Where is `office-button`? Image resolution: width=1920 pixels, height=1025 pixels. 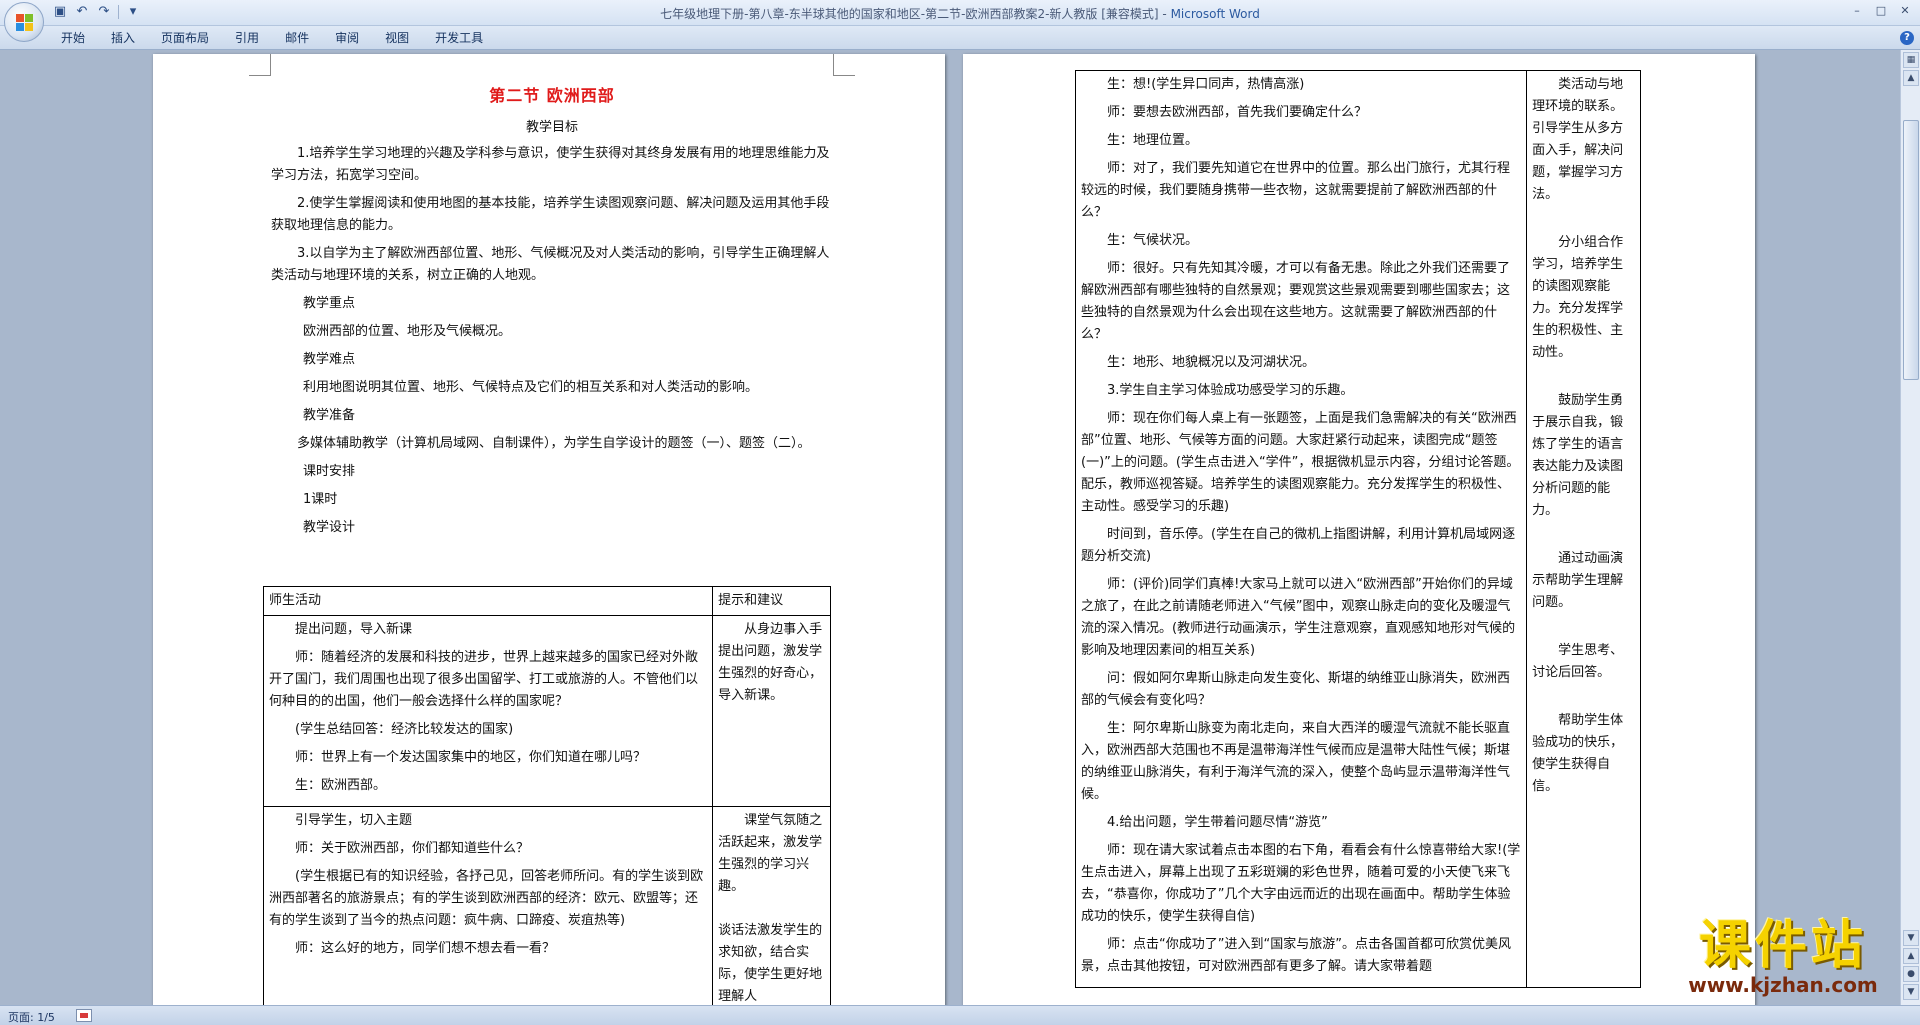
office-button is located at coordinates (24, 22).